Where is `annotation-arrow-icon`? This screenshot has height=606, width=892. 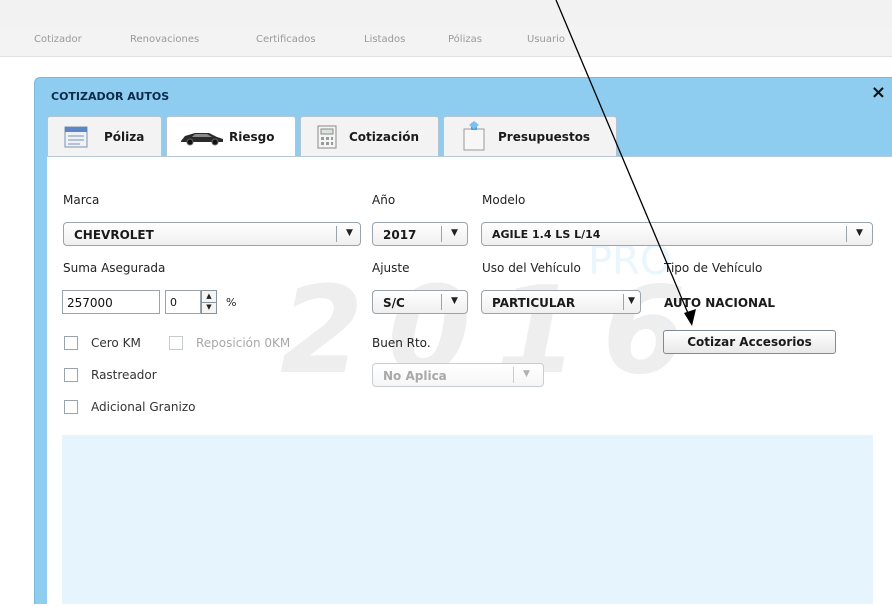
annotation-arrow-icon is located at coordinates (625, 163).